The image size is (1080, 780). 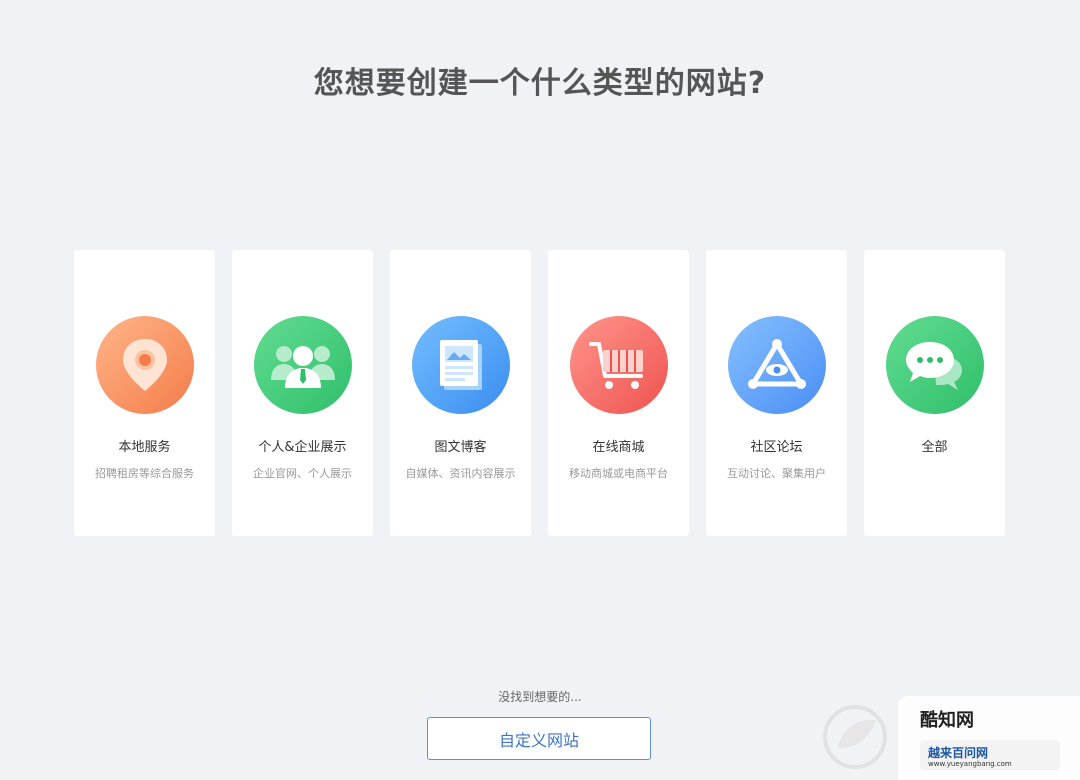 I want to click on card-desc: 招聘租房等综合服务, so click(x=144, y=473).